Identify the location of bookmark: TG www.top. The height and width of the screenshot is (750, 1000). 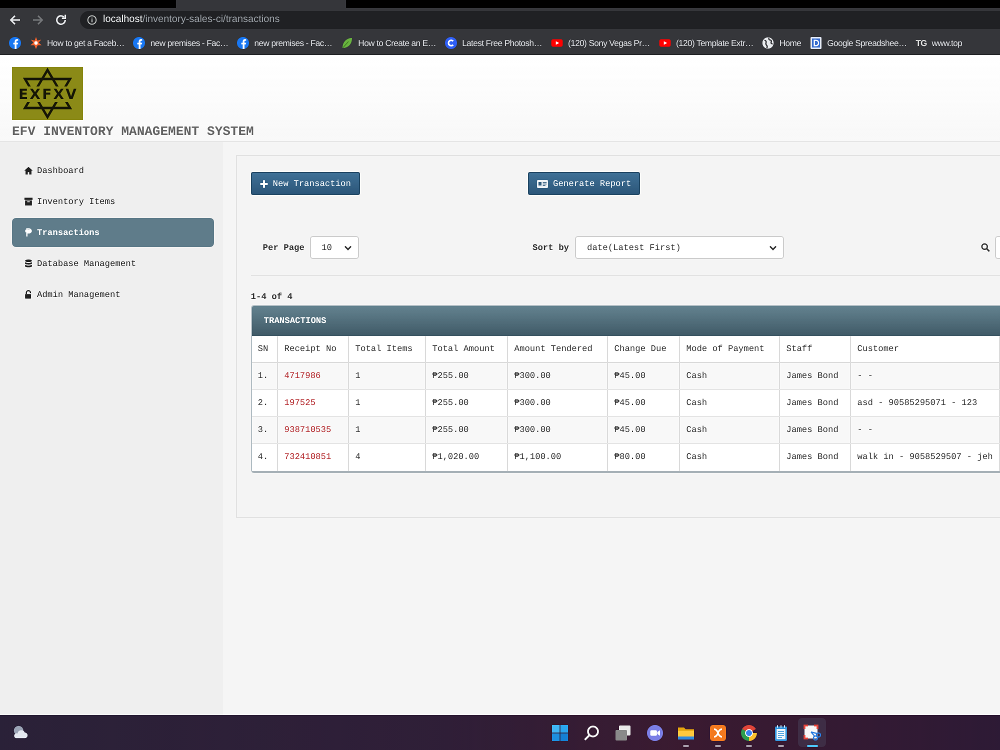
(939, 43).